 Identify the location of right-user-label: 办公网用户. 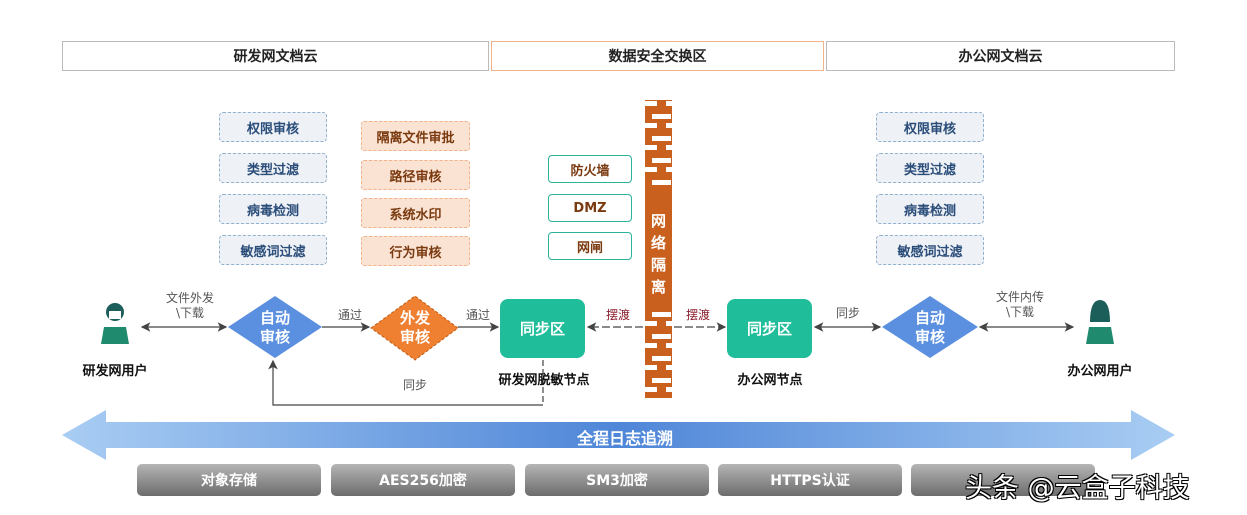
(1100, 371).